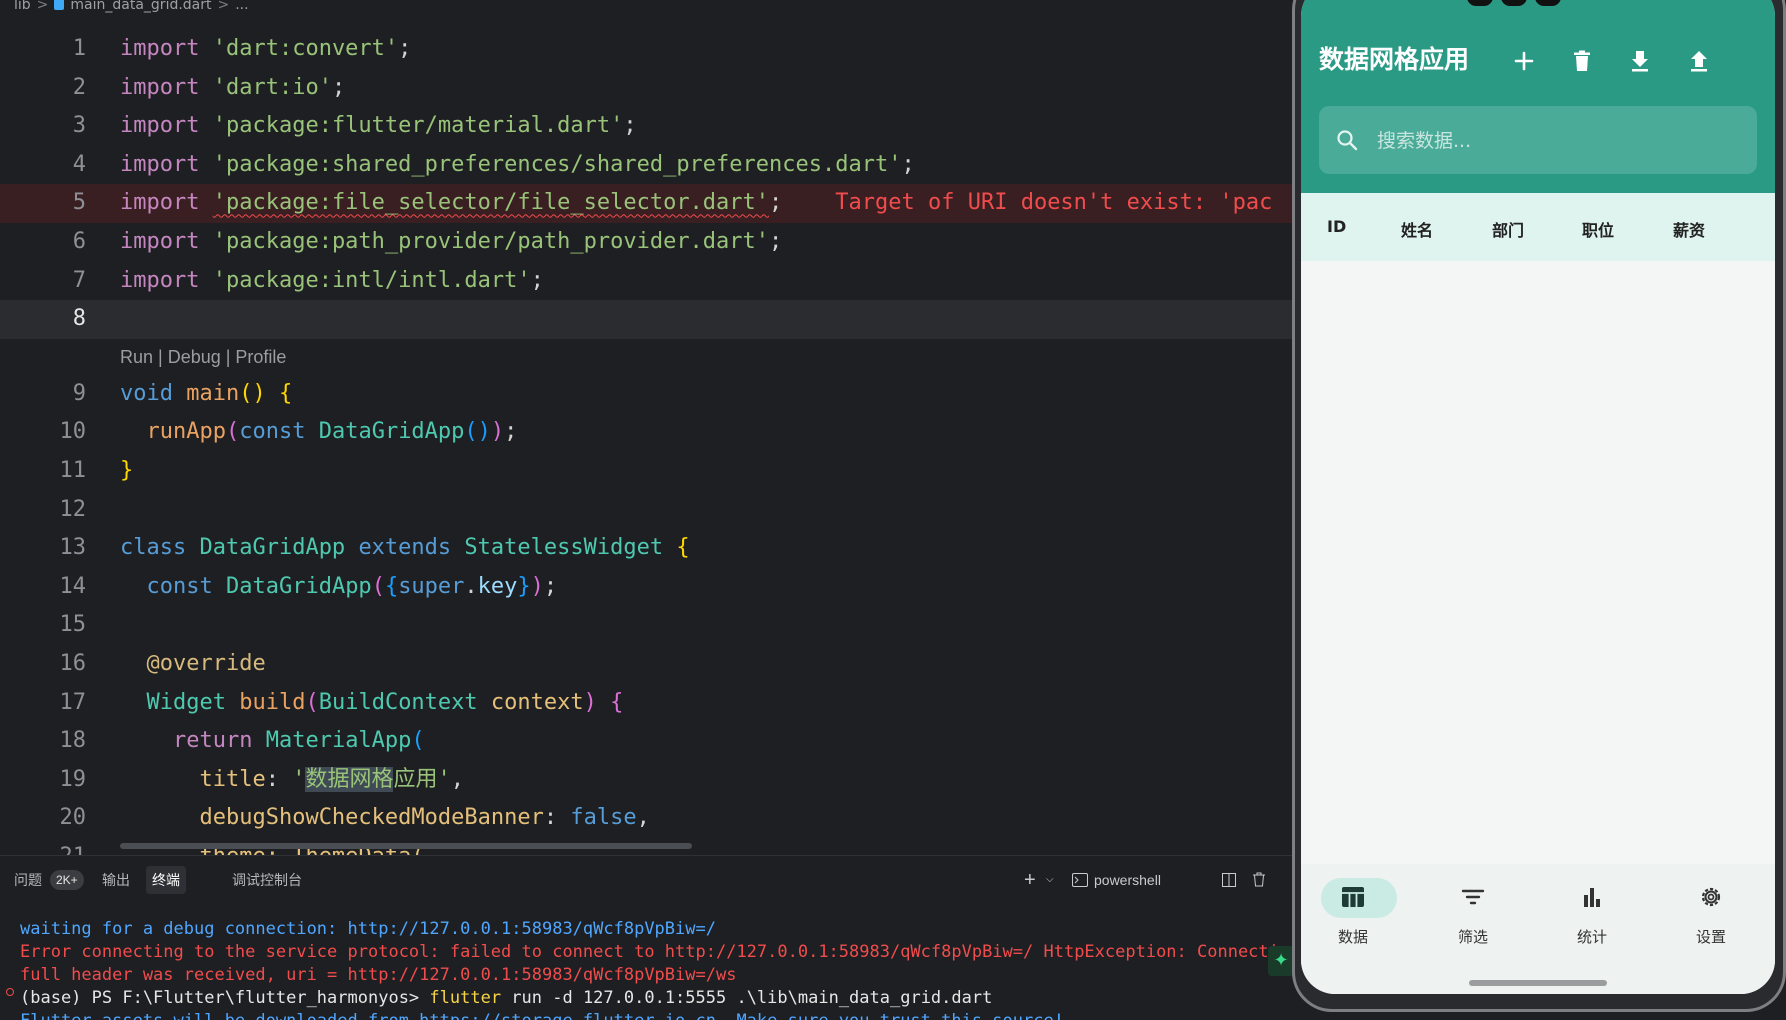 This screenshot has height=1020, width=1786. Describe the element at coordinates (1699, 61) in the screenshot. I see `upload-icon` at that location.